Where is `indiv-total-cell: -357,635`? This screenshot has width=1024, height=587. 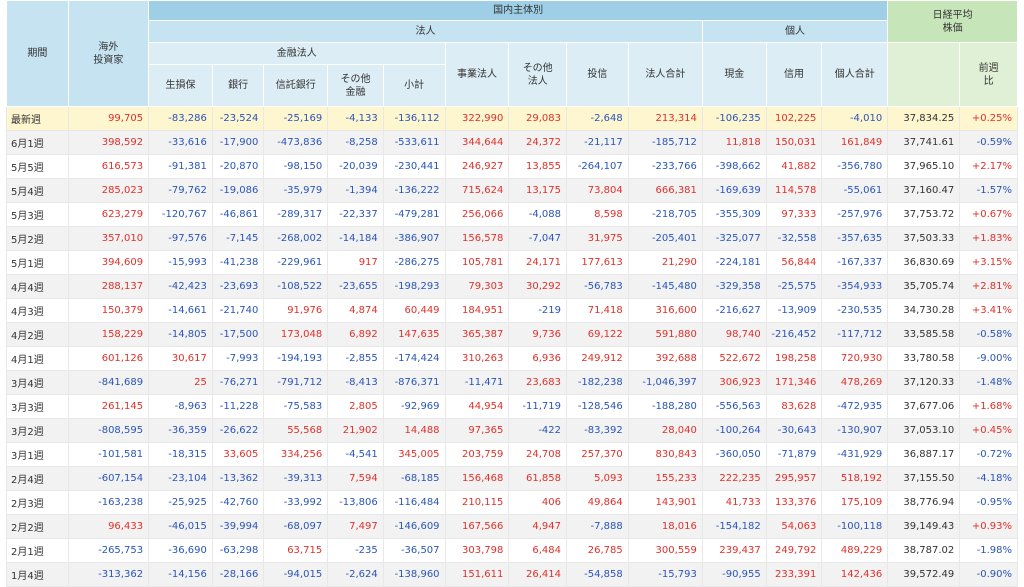 indiv-total-cell: -357,635 is located at coordinates (855, 238).